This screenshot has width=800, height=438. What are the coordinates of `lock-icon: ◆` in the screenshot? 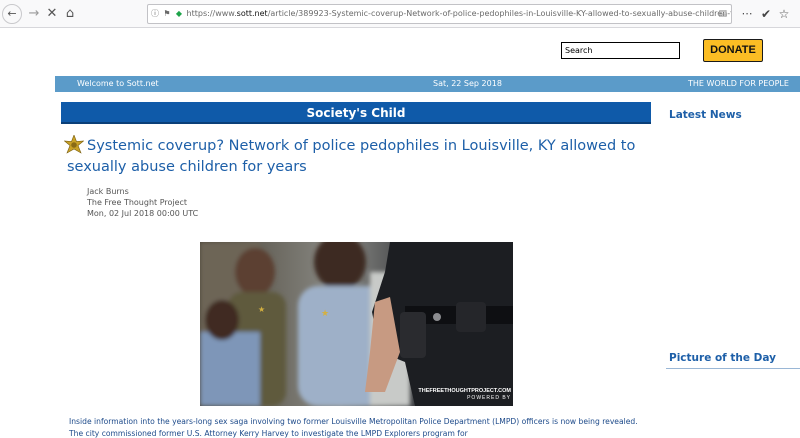 It's located at (179, 14).